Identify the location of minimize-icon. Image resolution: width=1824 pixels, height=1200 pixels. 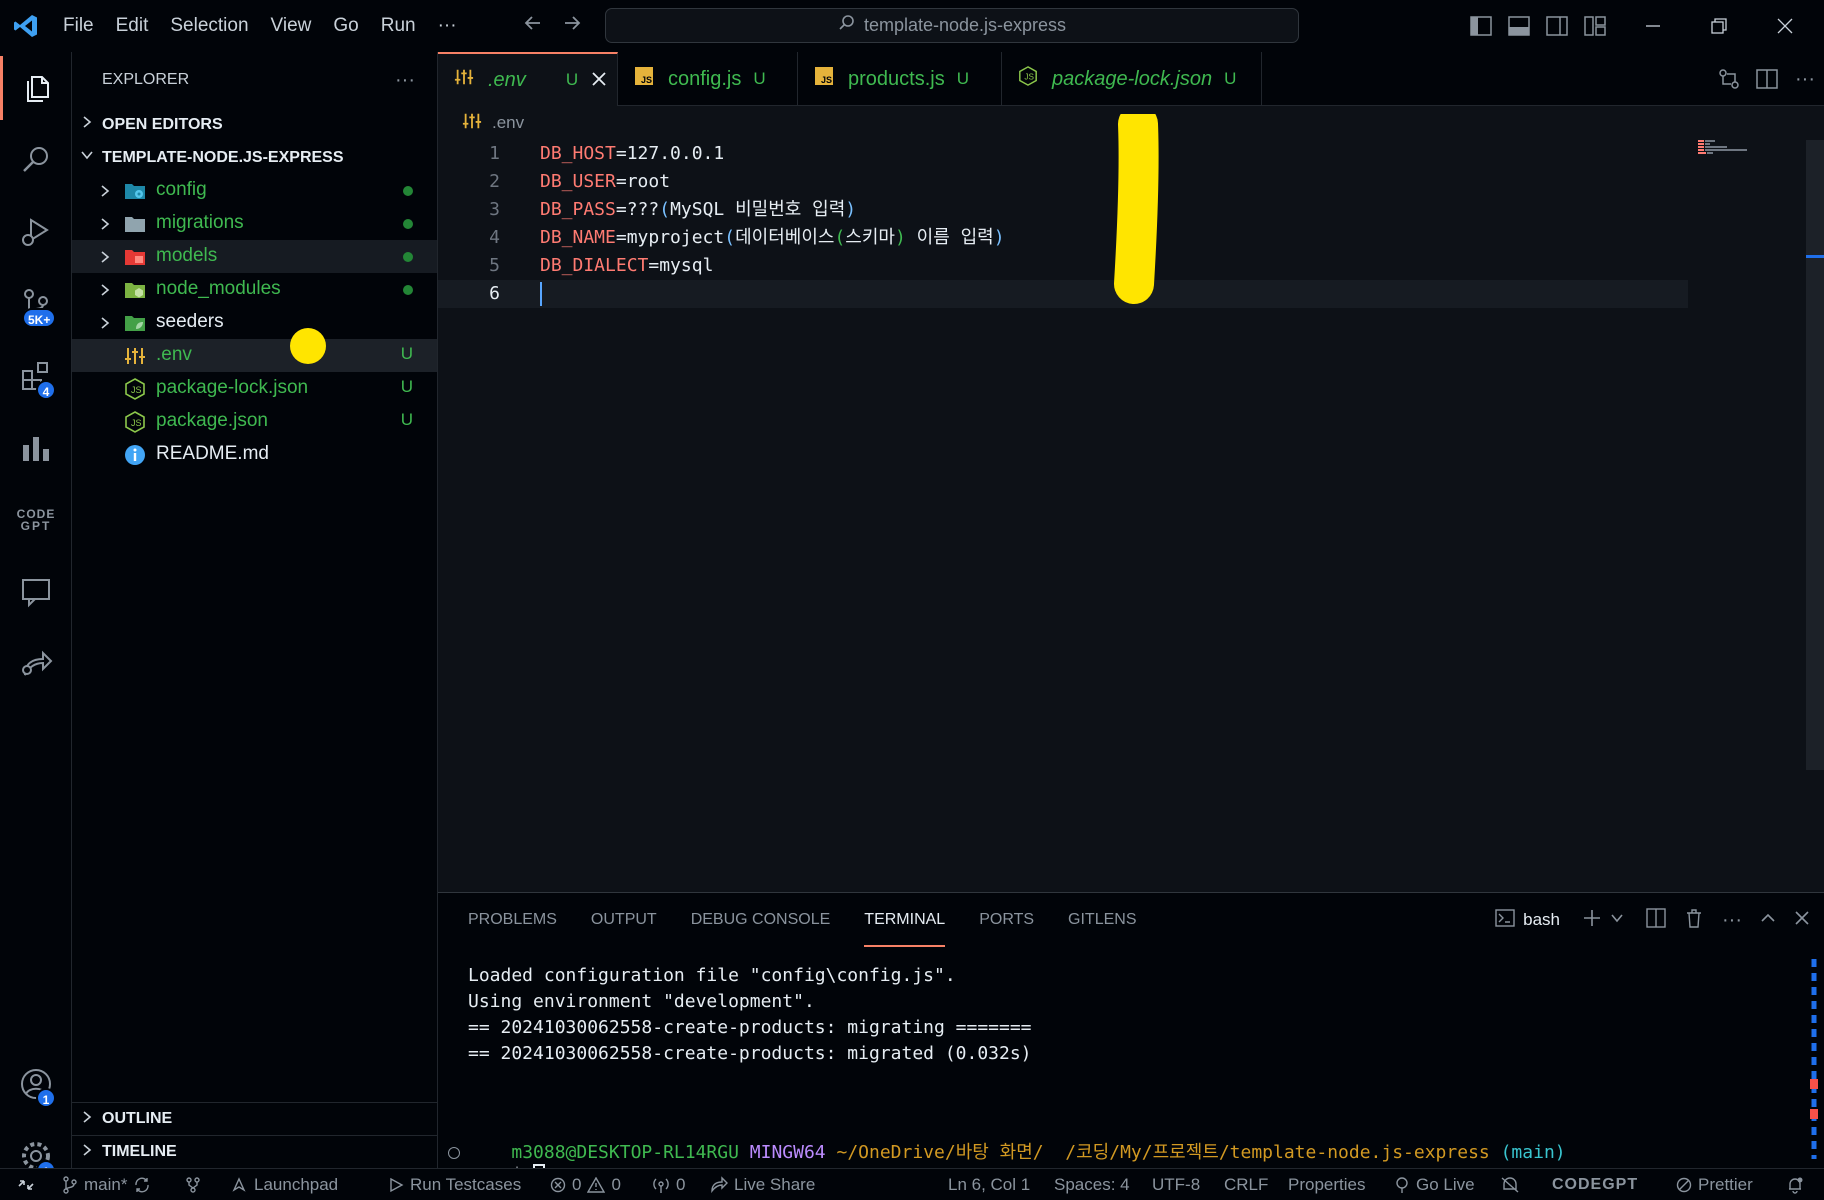
(1653, 26).